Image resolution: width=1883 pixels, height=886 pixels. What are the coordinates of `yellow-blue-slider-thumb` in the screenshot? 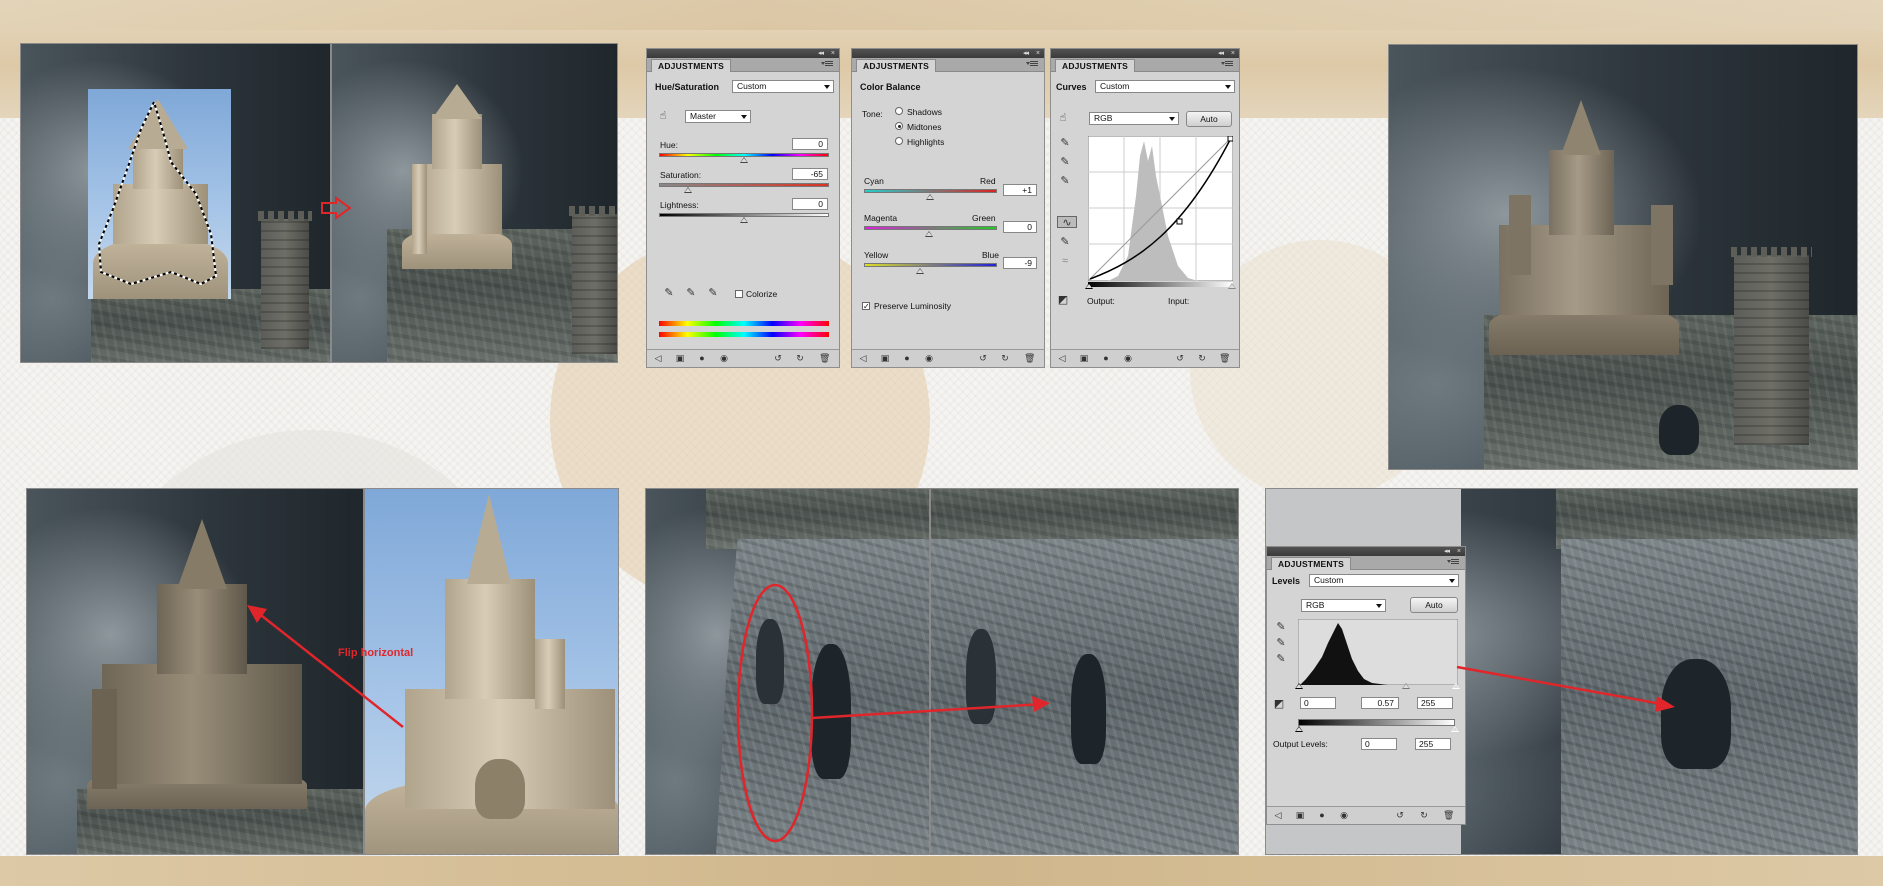 It's located at (920, 271).